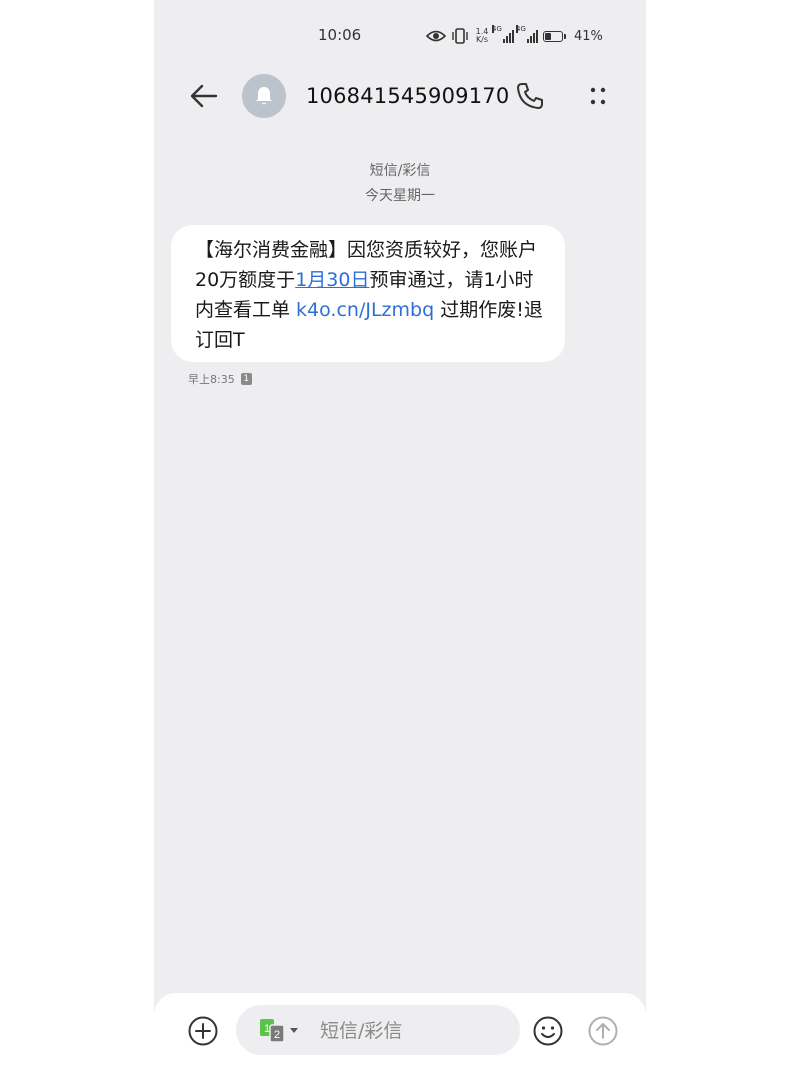 This screenshot has width=800, height=1067. Describe the element at coordinates (554, 36) in the screenshot. I see `battery-icon` at that location.